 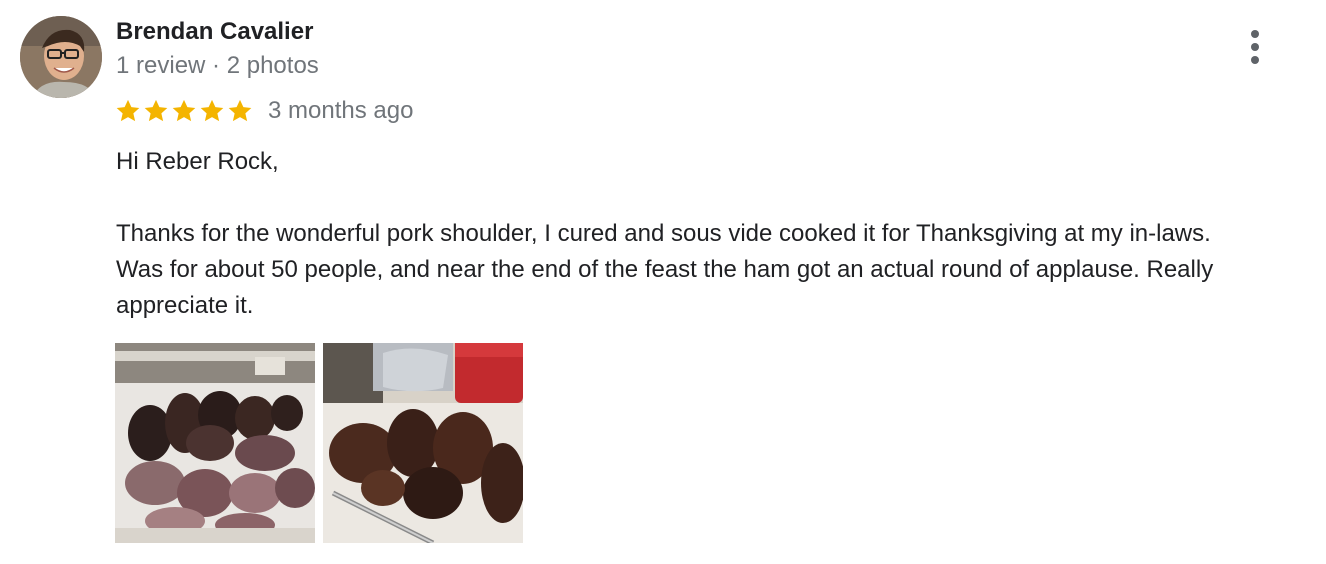 What do you see at coordinates (319, 443) in the screenshot?
I see `review-photos` at bounding box center [319, 443].